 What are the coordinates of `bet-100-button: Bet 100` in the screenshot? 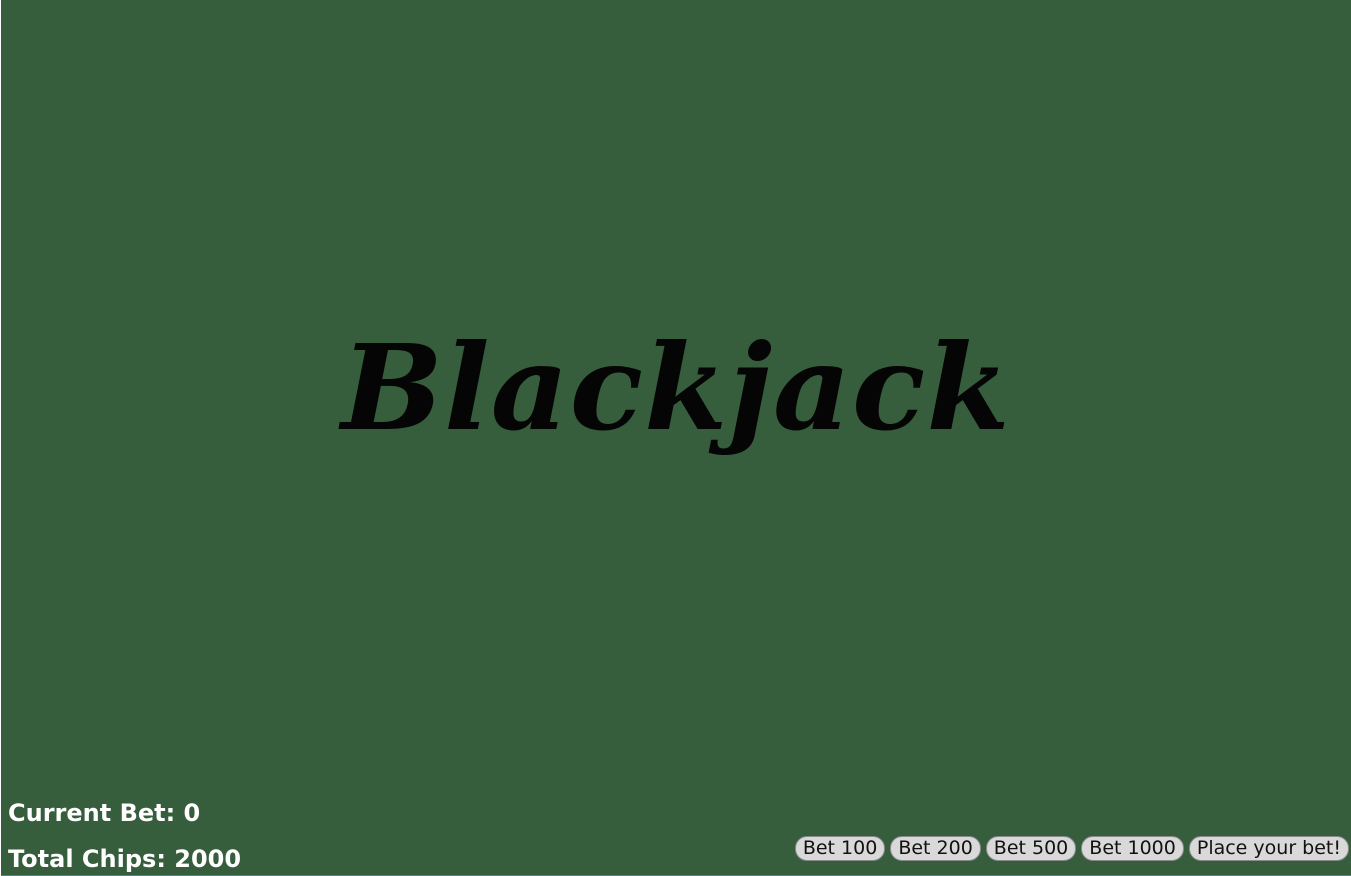 It's located at (840, 848).